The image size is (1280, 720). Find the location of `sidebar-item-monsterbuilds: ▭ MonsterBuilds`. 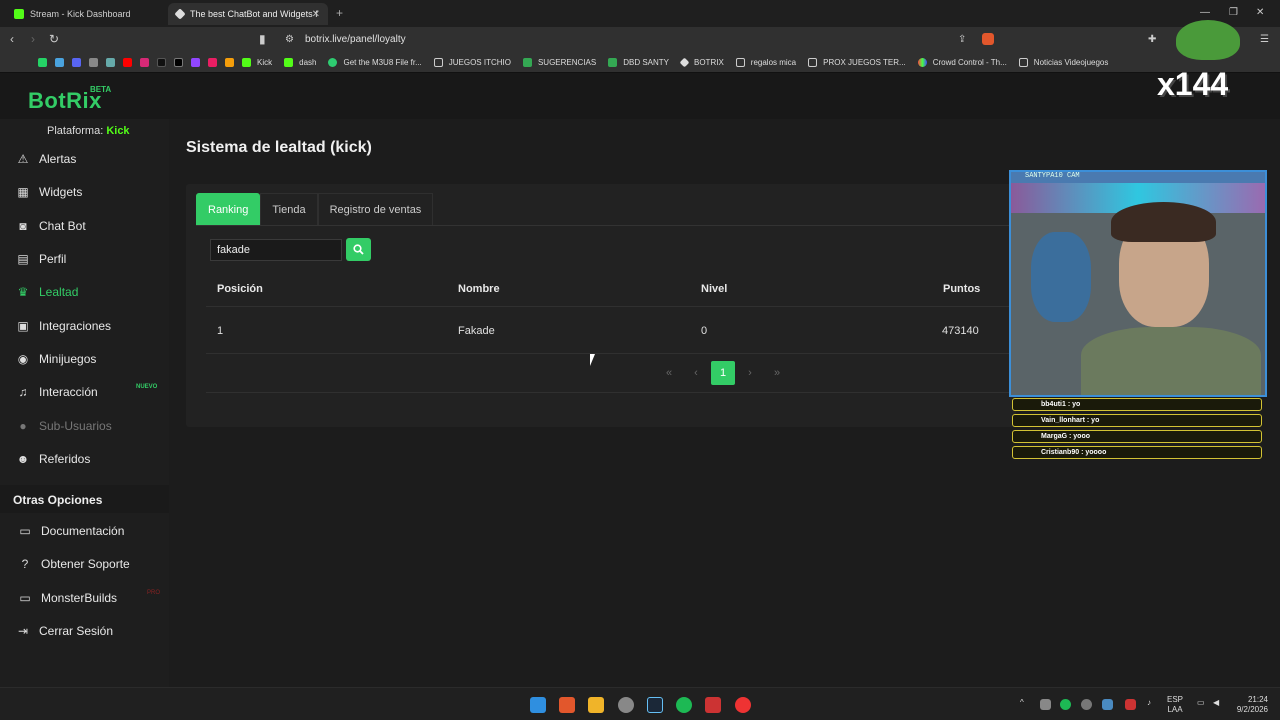

sidebar-item-monsterbuilds: ▭ MonsterBuilds is located at coordinates (67, 598).